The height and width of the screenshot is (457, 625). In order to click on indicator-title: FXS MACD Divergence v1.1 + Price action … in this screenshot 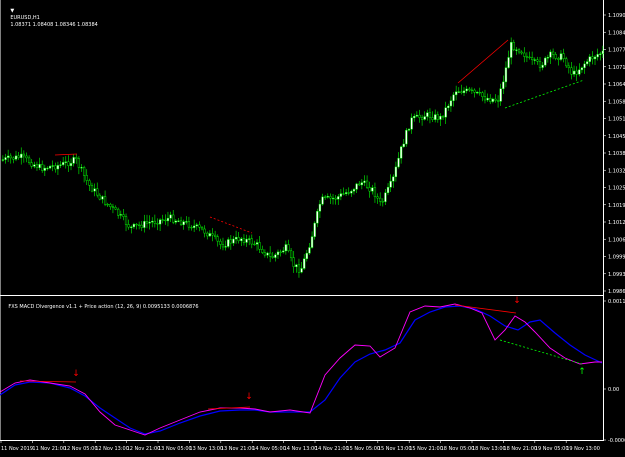, I will do `click(103, 307)`.